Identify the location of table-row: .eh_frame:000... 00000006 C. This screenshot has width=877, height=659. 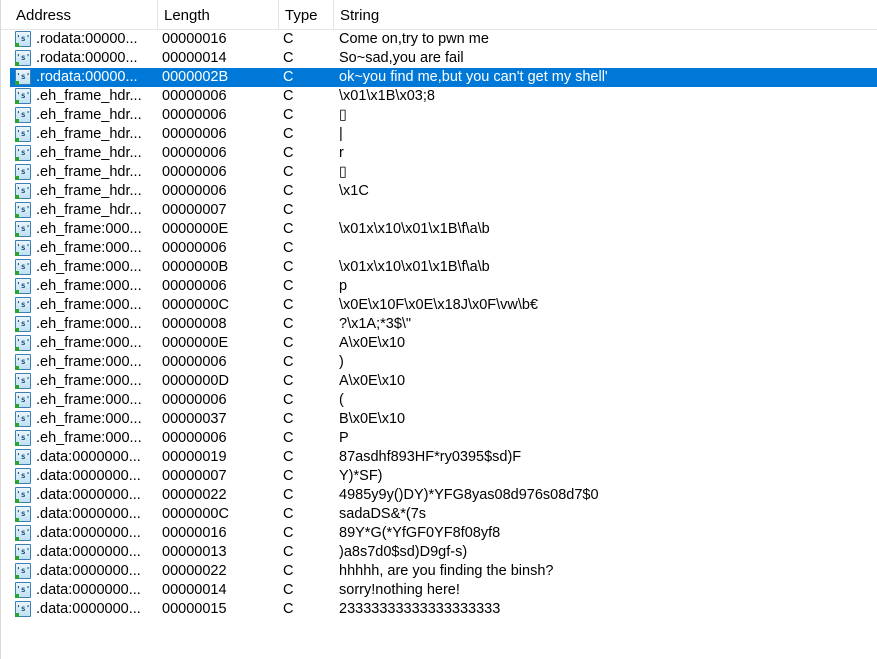
(439, 248).